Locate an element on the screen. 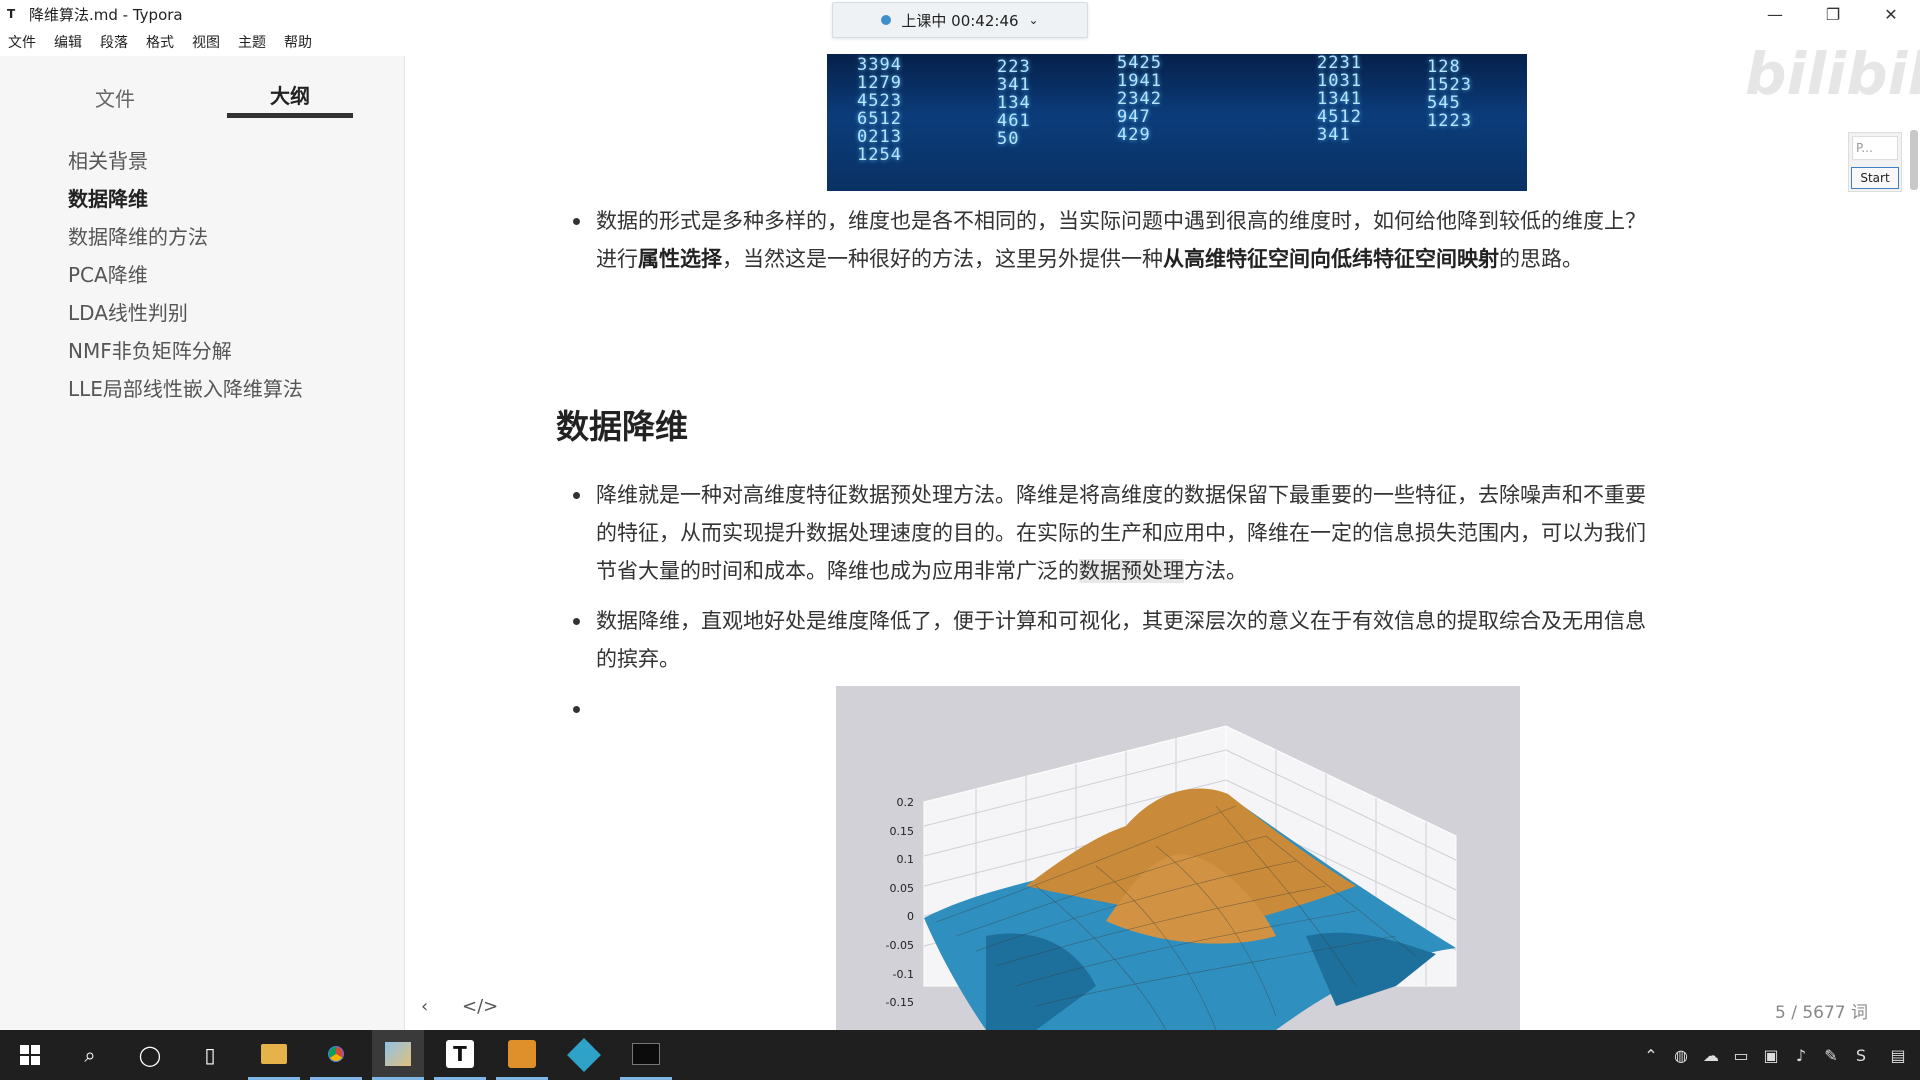  outline-item-current: 数据降维 is located at coordinates (185, 199).